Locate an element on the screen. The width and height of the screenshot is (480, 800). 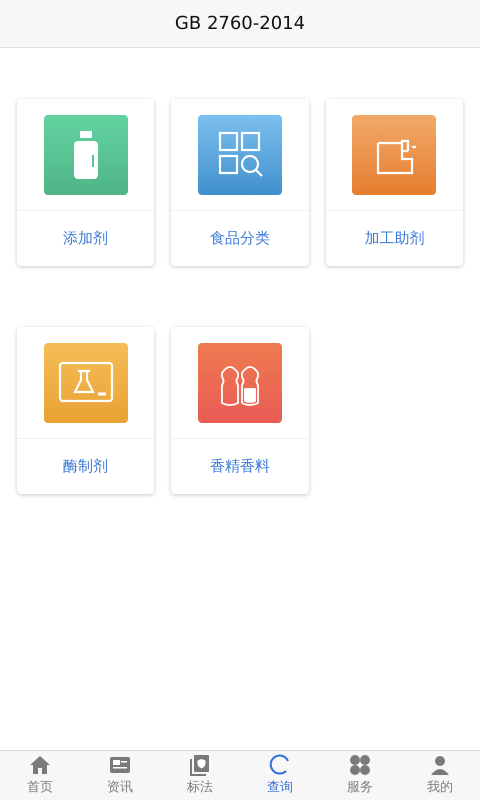
flask-icon is located at coordinates (86, 382).